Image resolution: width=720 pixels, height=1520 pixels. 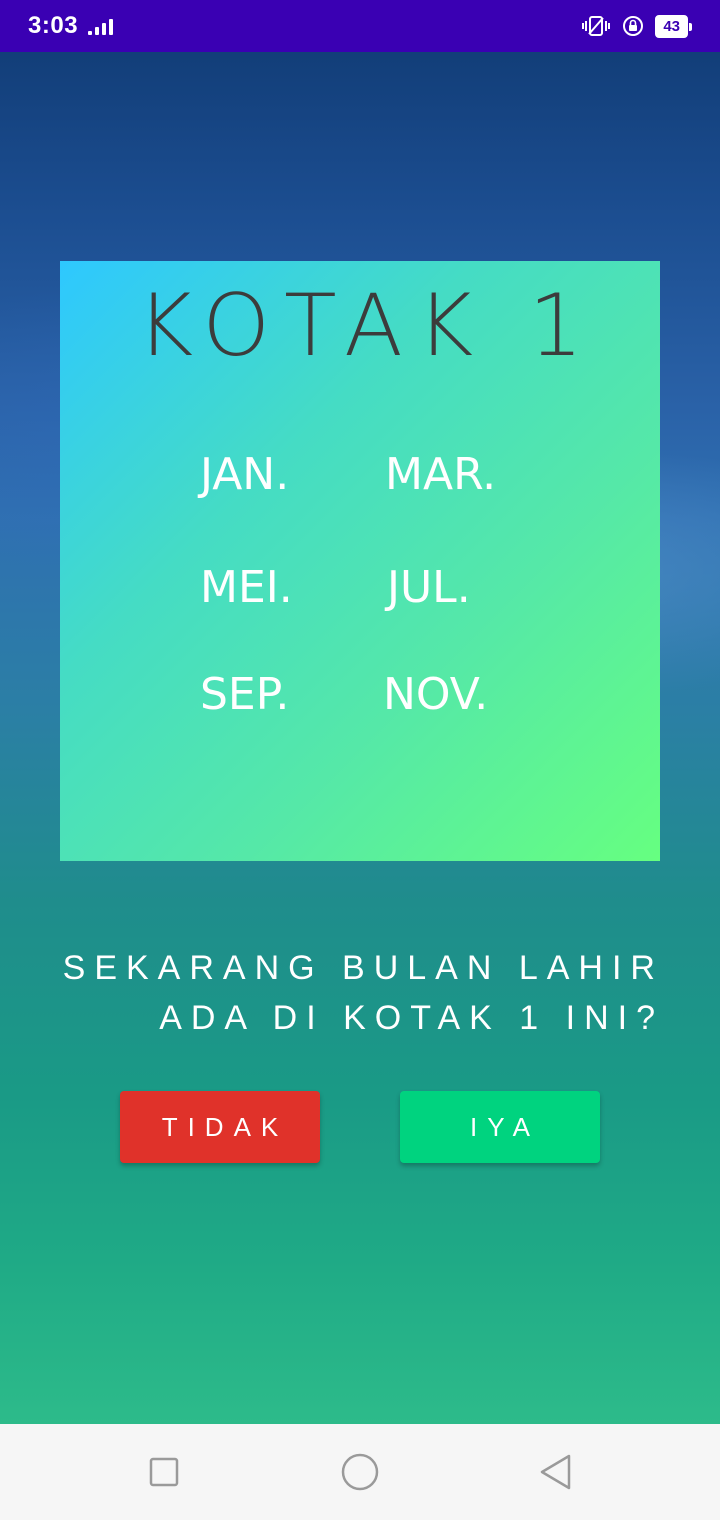 What do you see at coordinates (411, 1018) in the screenshot?
I see `question-line-2: ADA DI KOTAK 1 INI?` at bounding box center [411, 1018].